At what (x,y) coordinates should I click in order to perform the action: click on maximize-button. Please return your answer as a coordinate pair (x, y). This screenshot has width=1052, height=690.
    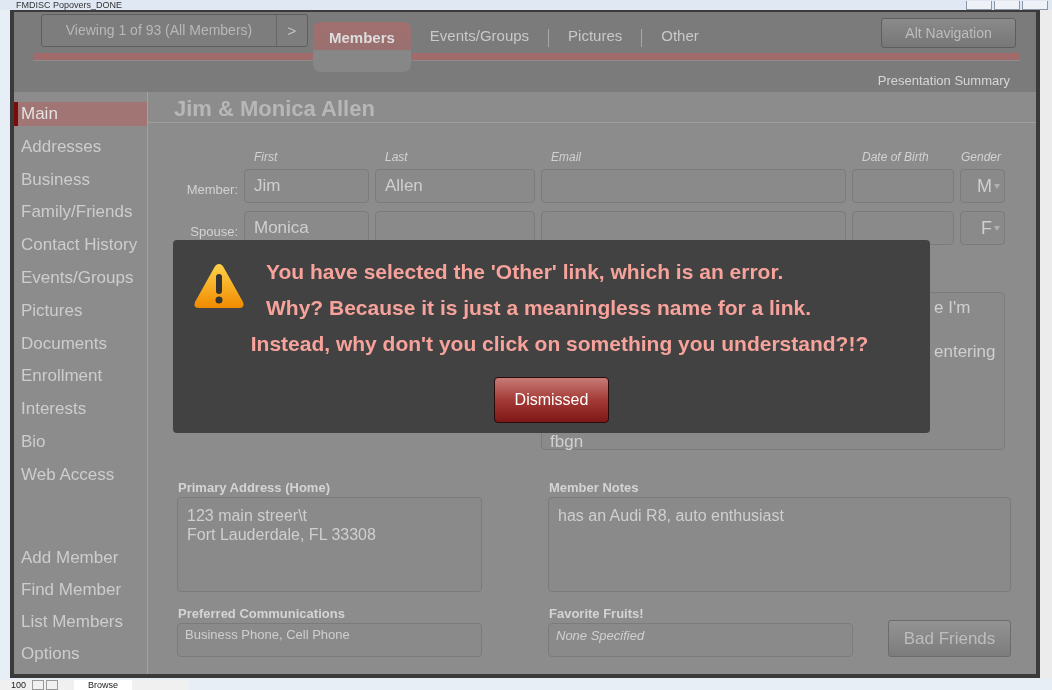
    Looking at the image, I should click on (1007, 5).